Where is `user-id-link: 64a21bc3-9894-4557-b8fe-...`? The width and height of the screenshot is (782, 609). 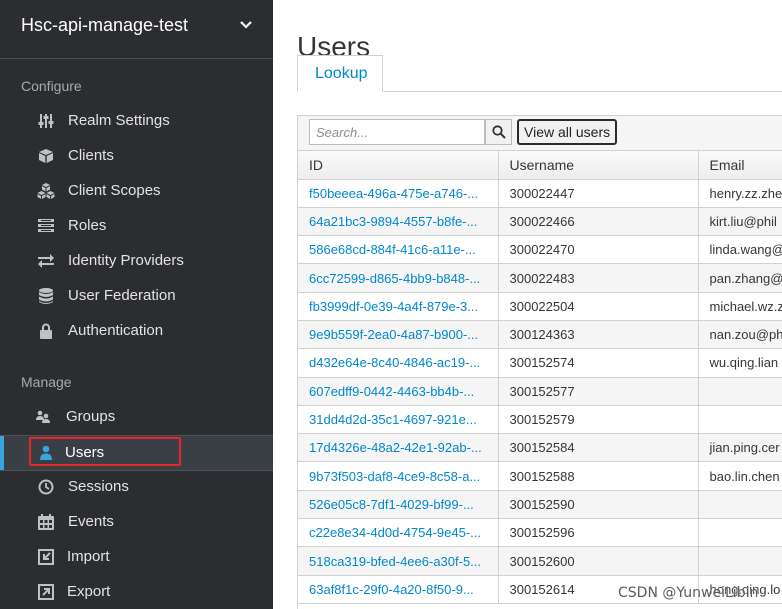
user-id-link: 64a21bc3-9894-4557-b8fe-... is located at coordinates (393, 221).